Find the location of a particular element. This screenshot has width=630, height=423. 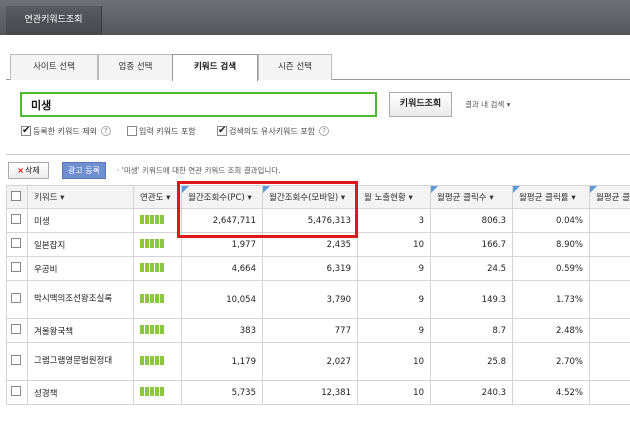

search-in-results-label: 결과 내 검색 is located at coordinates (485, 104).